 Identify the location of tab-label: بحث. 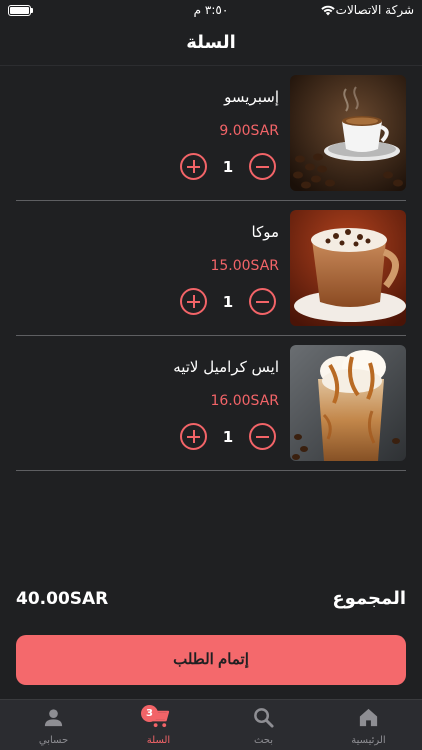
(263, 740).